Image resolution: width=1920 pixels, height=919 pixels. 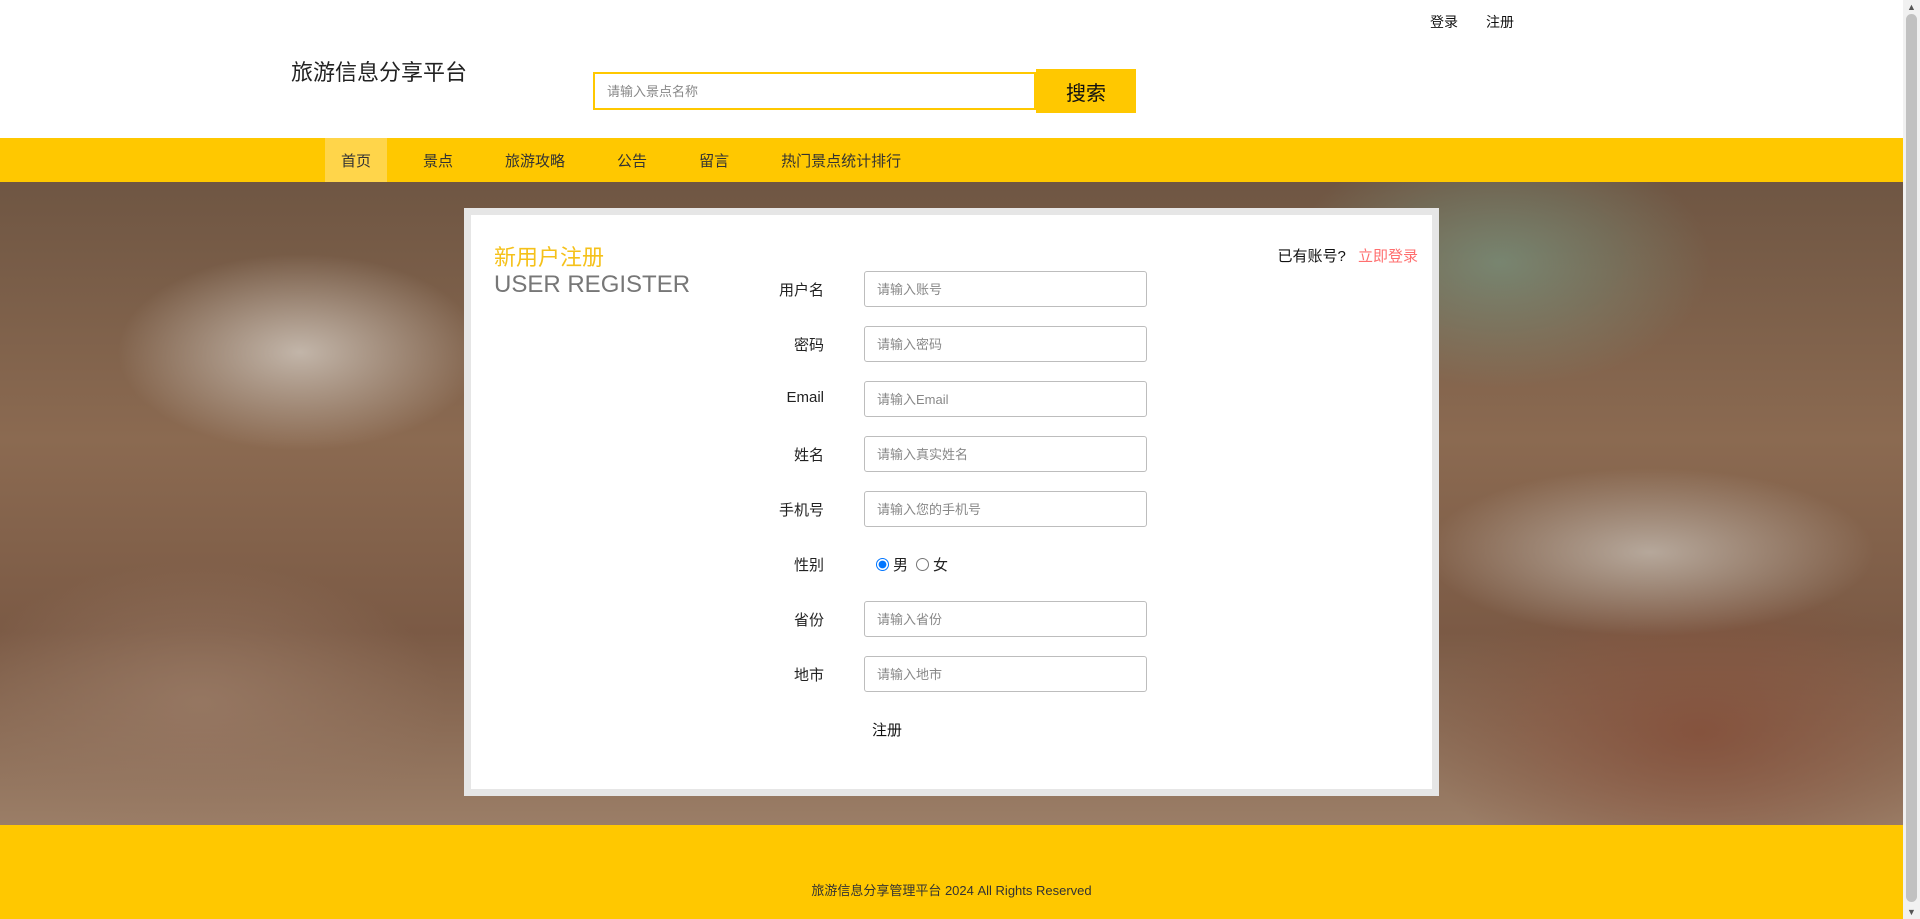 What do you see at coordinates (1444, 22) in the screenshot?
I see `top-login-link: 登录` at bounding box center [1444, 22].